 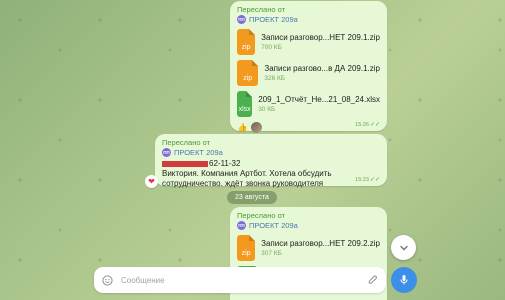 I want to click on thumbs-up-reaction: 👍, so click(x=242, y=127).